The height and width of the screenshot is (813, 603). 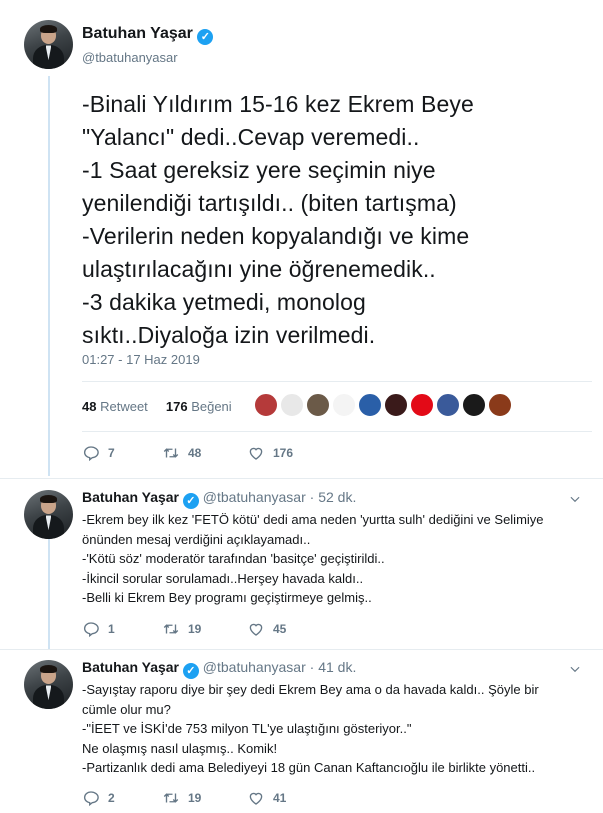 What do you see at coordinates (337, 667) in the screenshot?
I see `reply-time: 41 dk.` at bounding box center [337, 667].